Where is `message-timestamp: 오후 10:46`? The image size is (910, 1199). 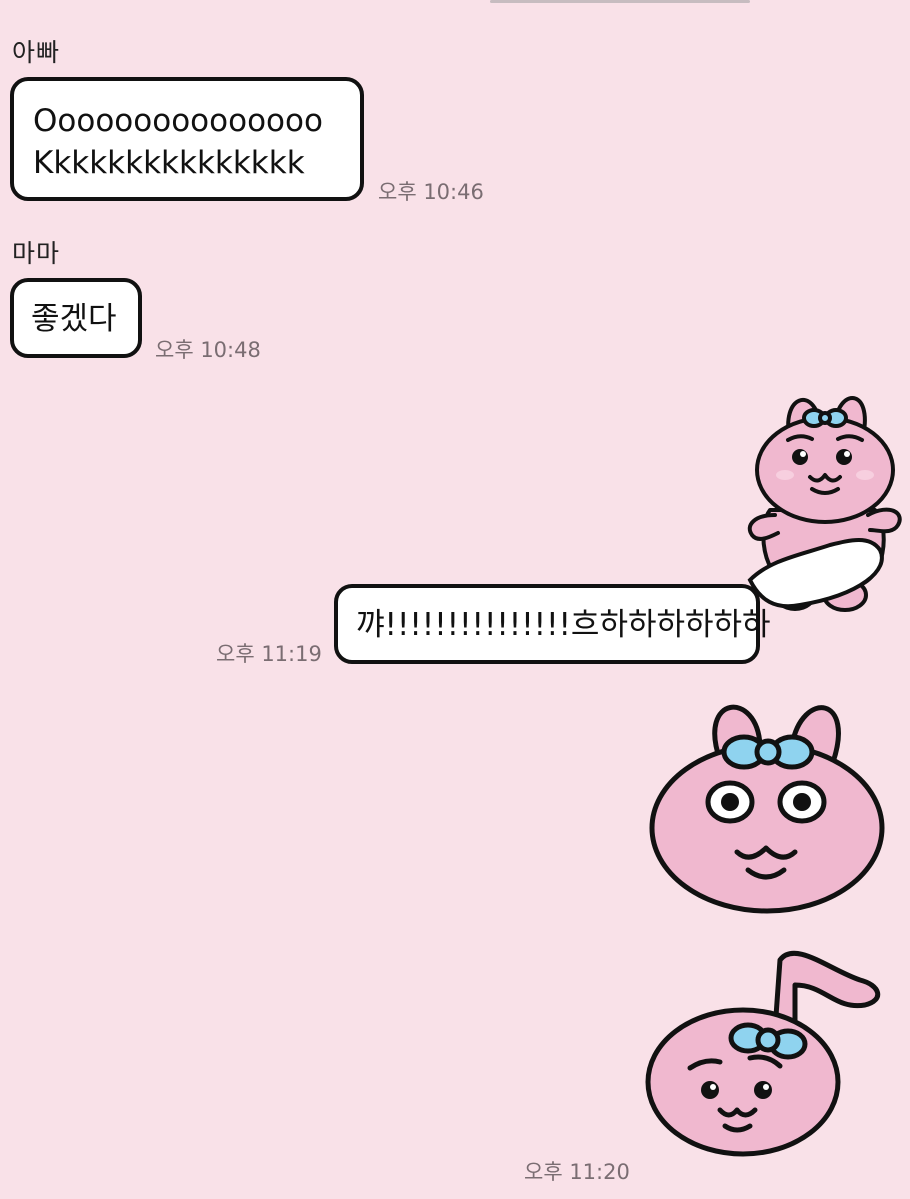 message-timestamp: 오후 10:46 is located at coordinates (431, 192).